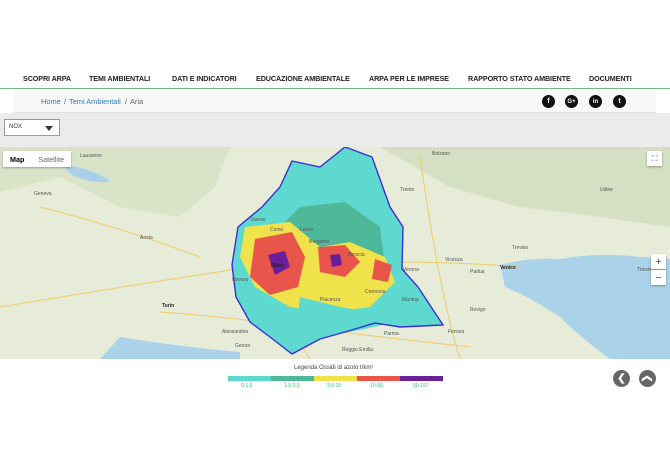  I want to click on city-label: Verona, so click(411, 270).